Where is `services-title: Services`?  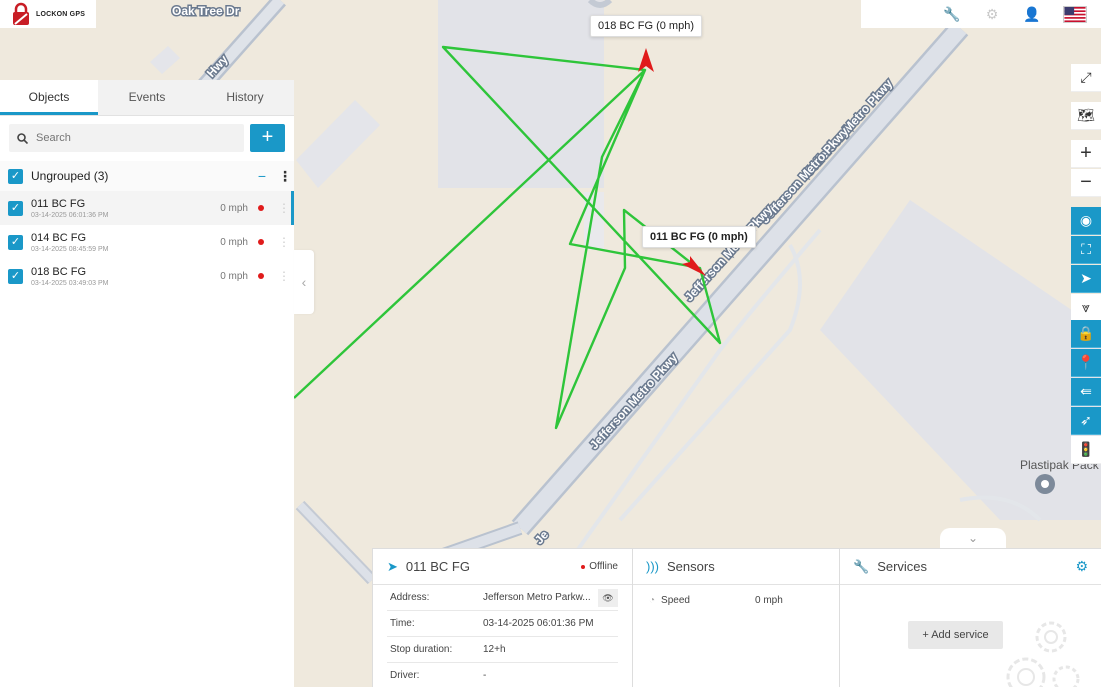
services-title: Services is located at coordinates (902, 566).